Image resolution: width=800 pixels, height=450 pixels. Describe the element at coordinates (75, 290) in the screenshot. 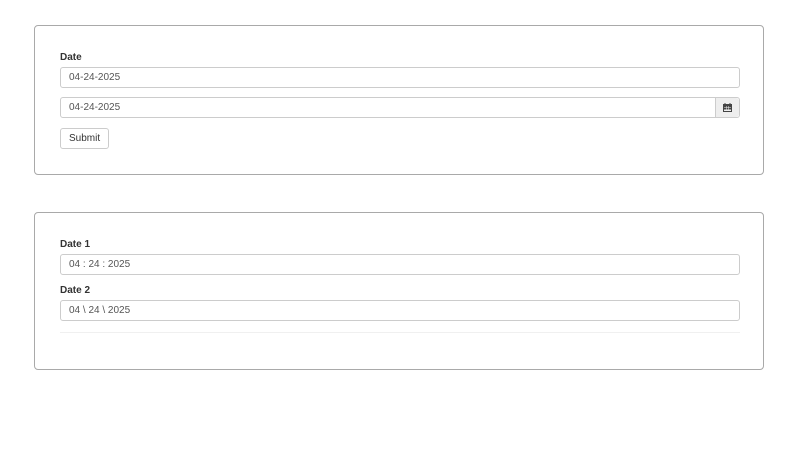

I see `date2-label: Date 2` at that location.